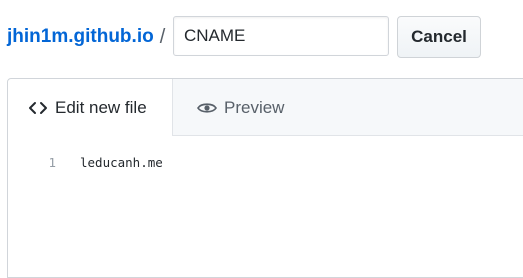 The height and width of the screenshot is (278, 523). I want to click on tab-edit-new-file: Edit new file, so click(90, 107).